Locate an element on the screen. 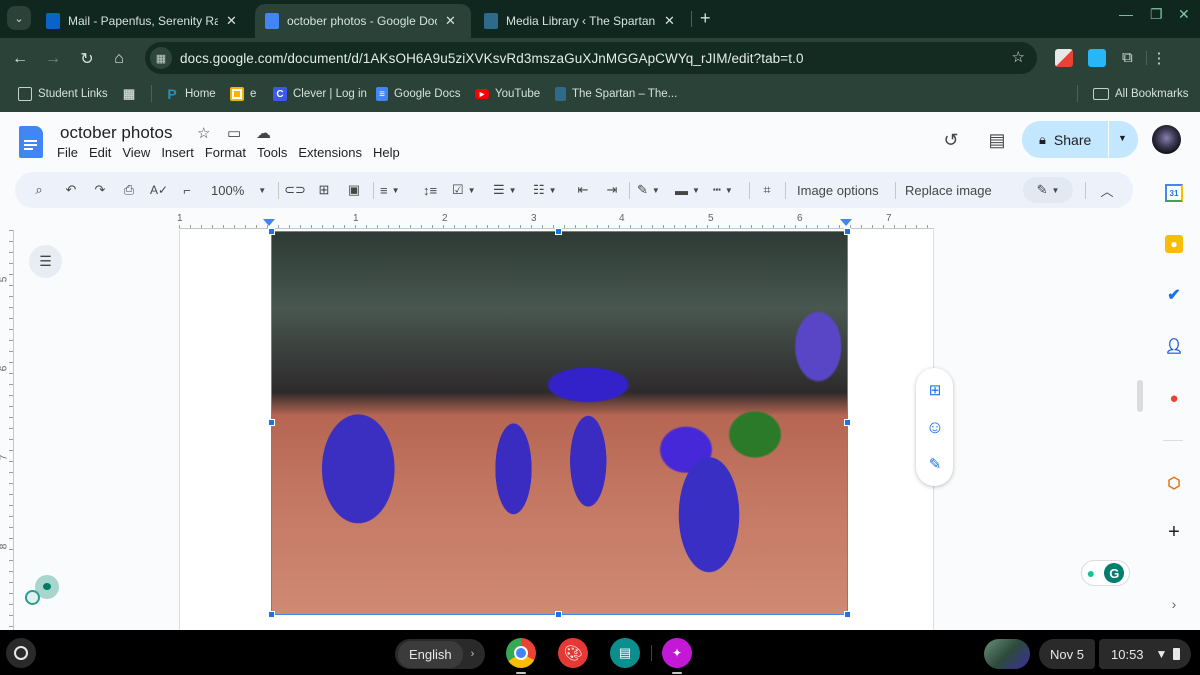 This screenshot has width=1200, height=675. resize-handle-bottom is located at coordinates (558, 614).